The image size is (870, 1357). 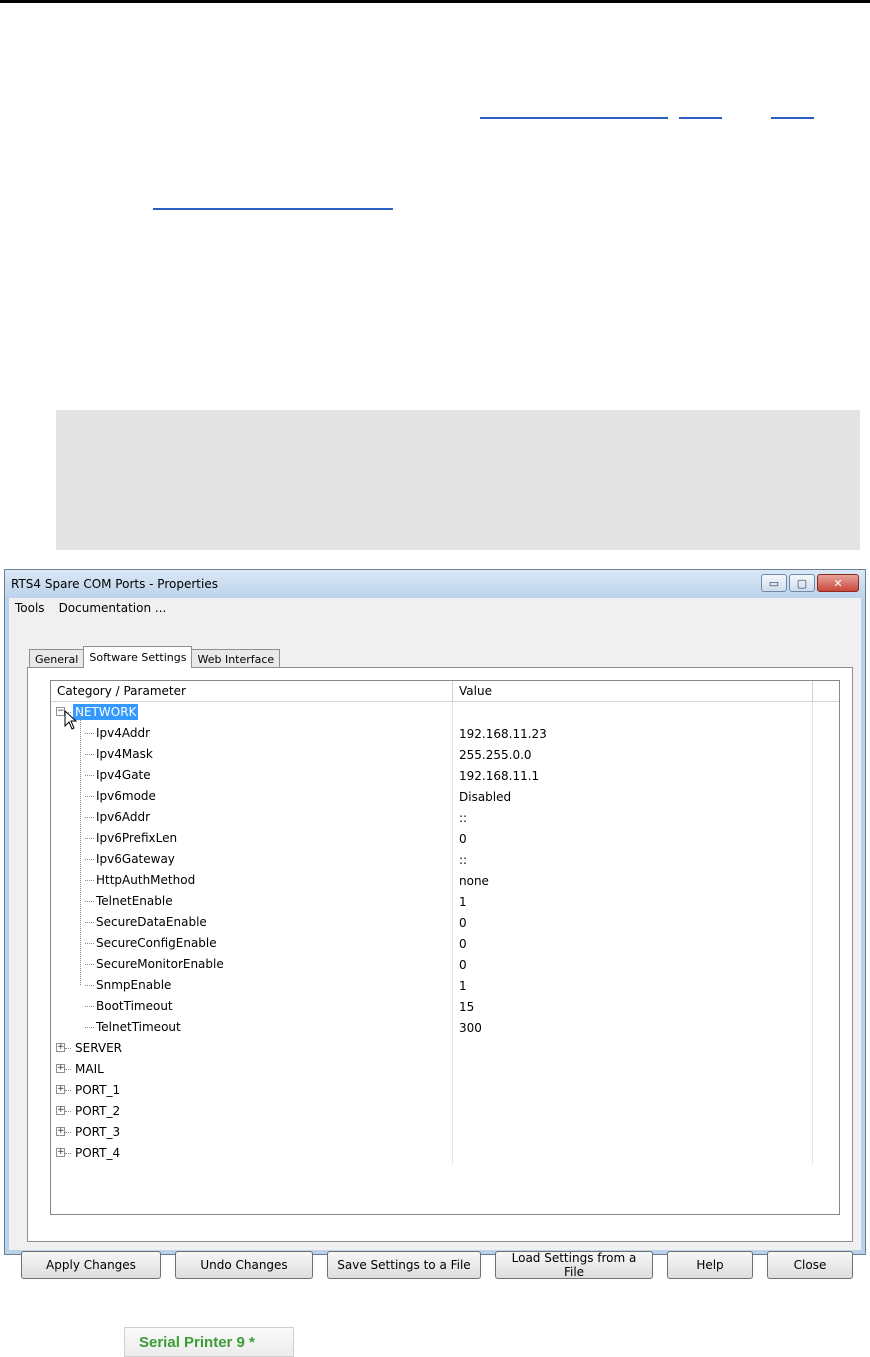 I want to click on category-row: + PORT_4, so click(x=445, y=1153).